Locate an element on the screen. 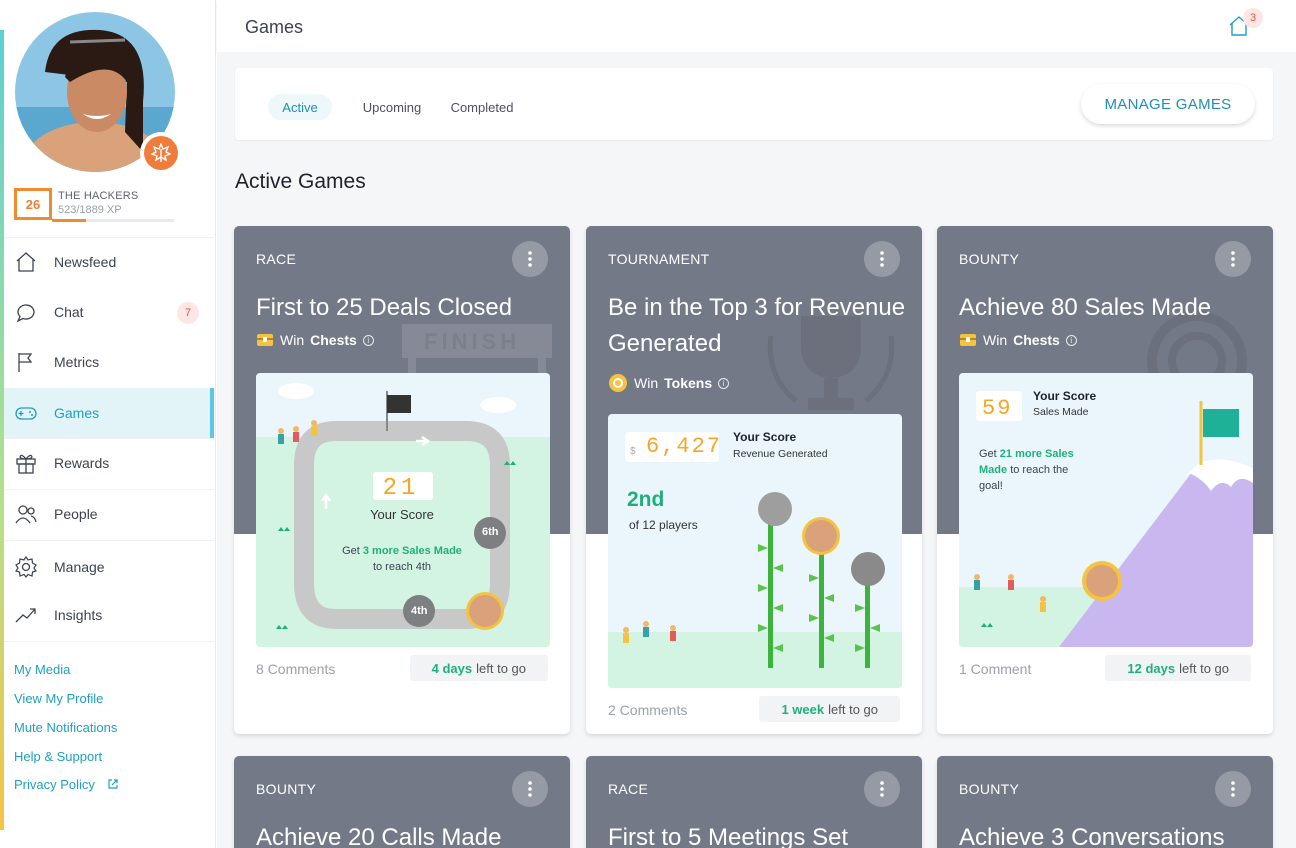 This screenshot has height=848, width=1296. sidebar-item-manage: Manage is located at coordinates (109, 567).